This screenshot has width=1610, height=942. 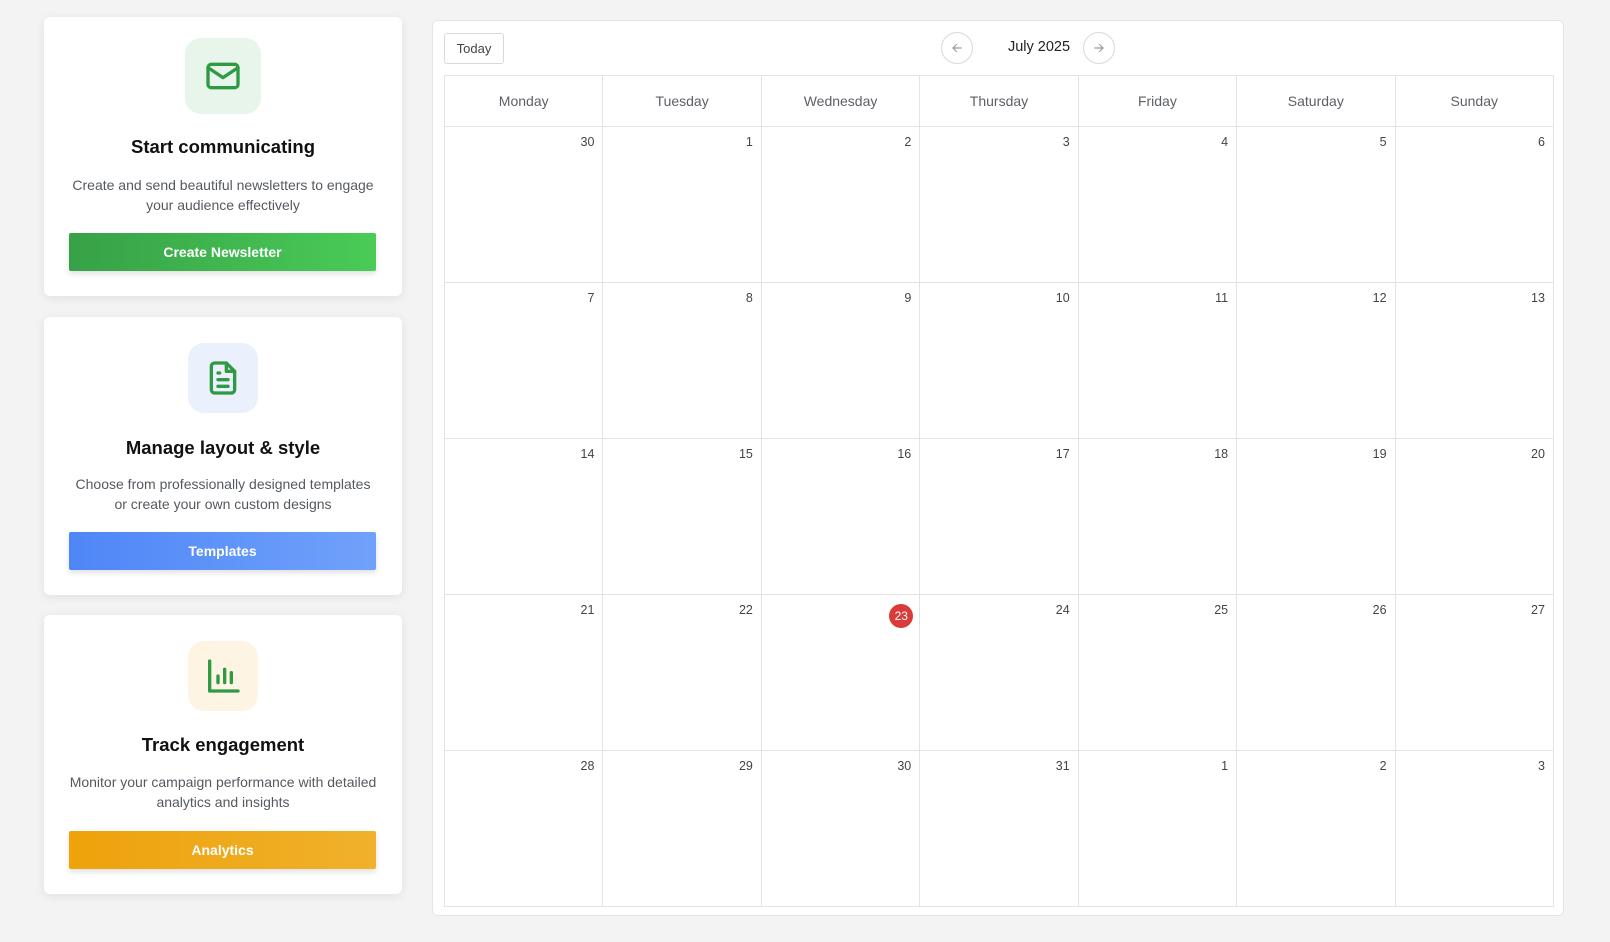 I want to click on arrow-right-icon, so click(x=1099, y=48).